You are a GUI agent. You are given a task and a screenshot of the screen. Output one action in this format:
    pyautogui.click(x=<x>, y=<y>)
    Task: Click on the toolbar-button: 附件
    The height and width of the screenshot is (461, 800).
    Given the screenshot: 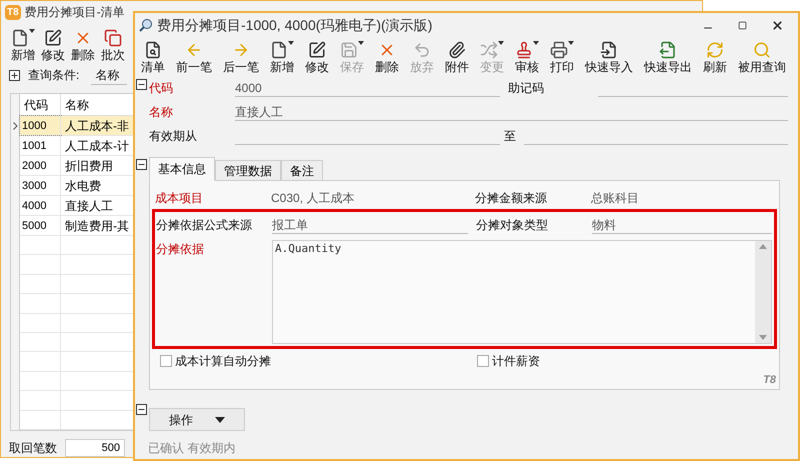 What is the action you would take?
    pyautogui.click(x=457, y=58)
    